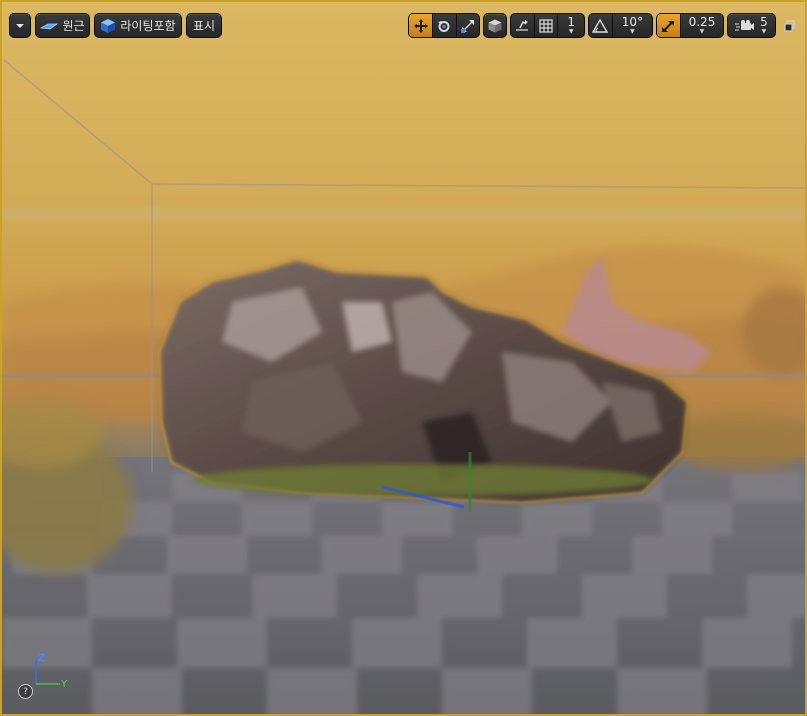 This screenshot has width=807, height=716. What do you see at coordinates (702, 22) in the screenshot?
I see `scale-snap-value: 0.25` at bounding box center [702, 22].